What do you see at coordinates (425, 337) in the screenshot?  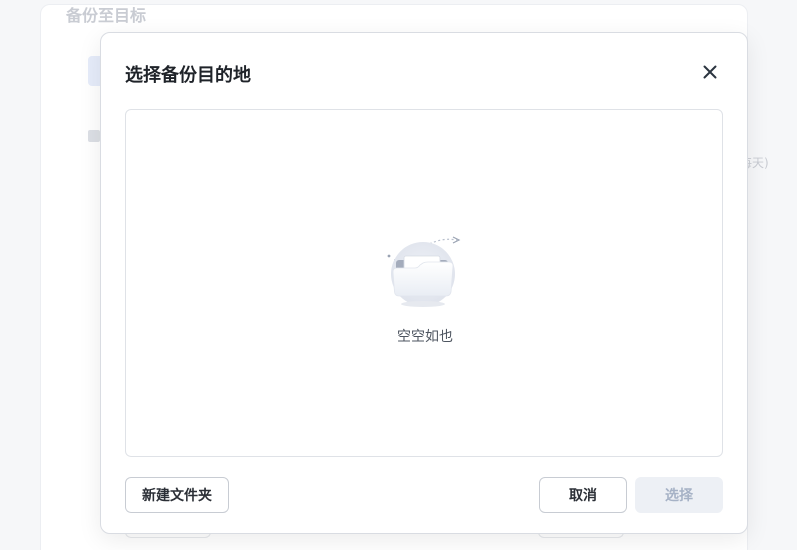 I see `empty-state-text: 空空如也` at bounding box center [425, 337].